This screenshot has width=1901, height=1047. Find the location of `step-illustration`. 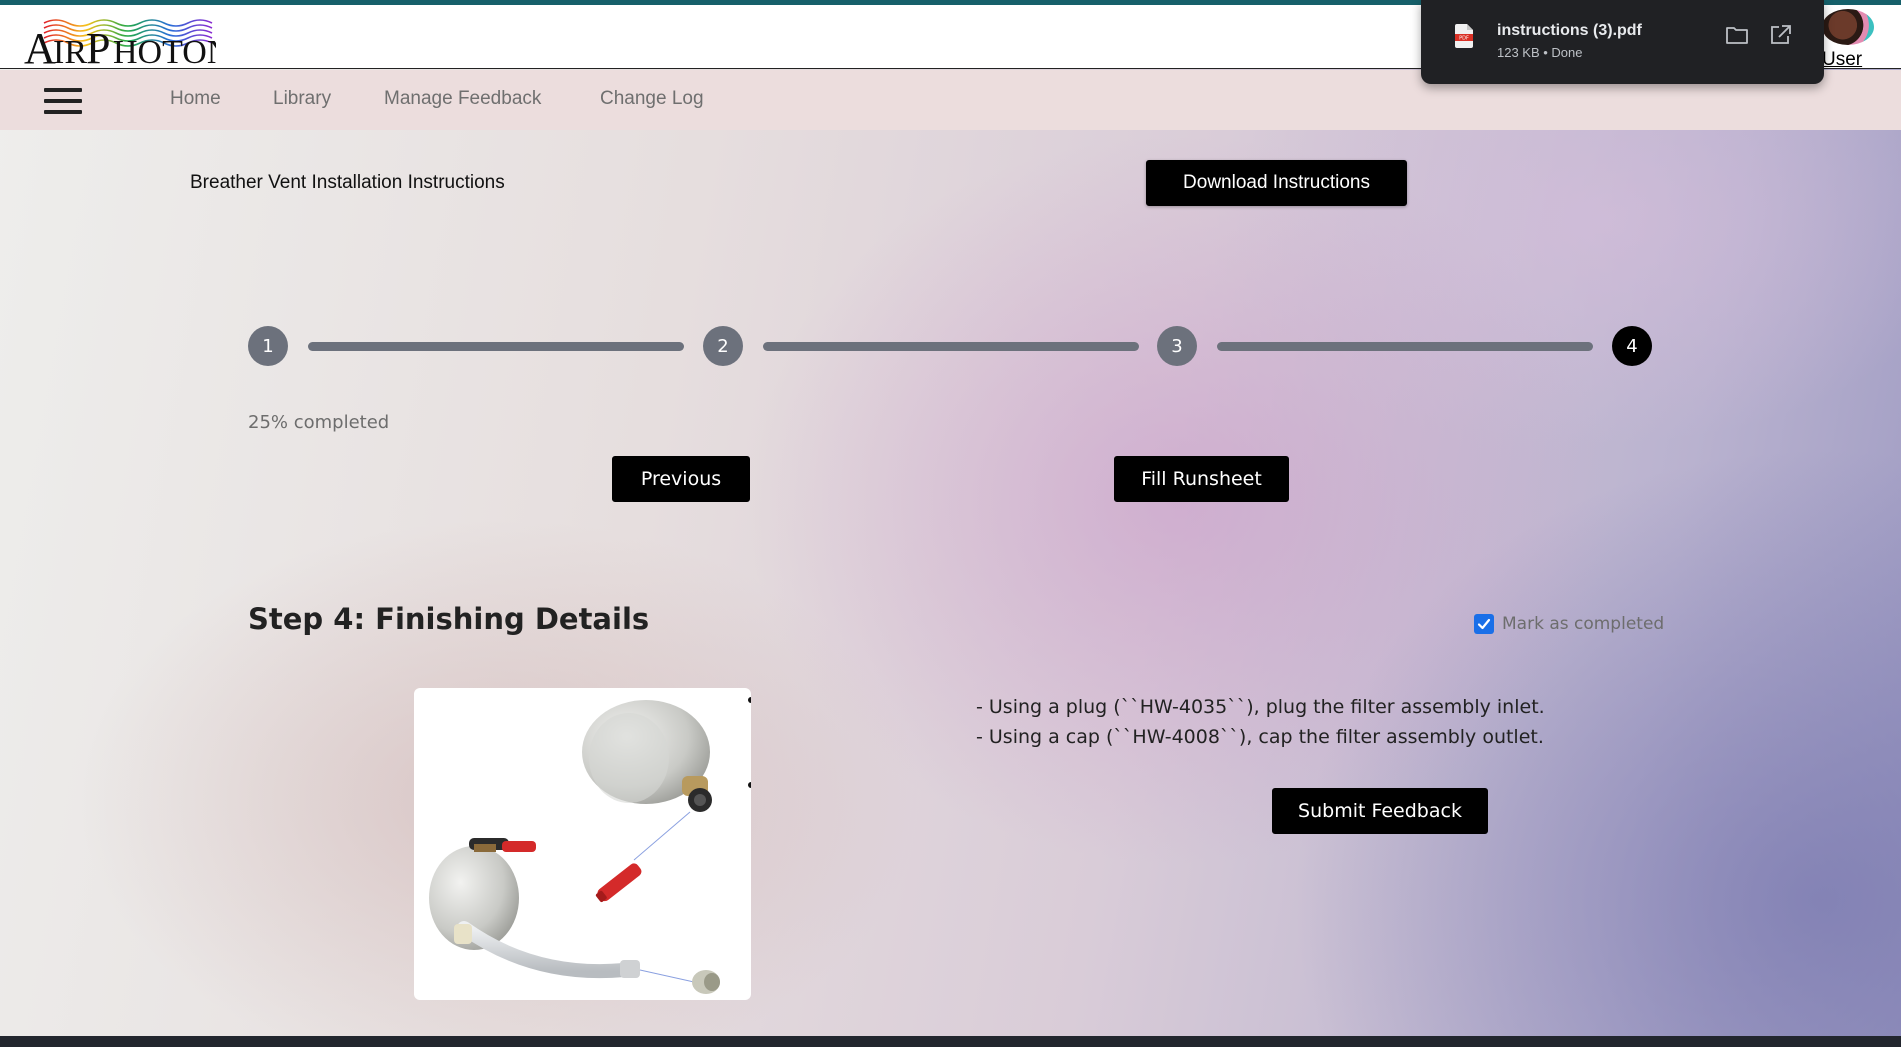

step-illustration is located at coordinates (582, 844).